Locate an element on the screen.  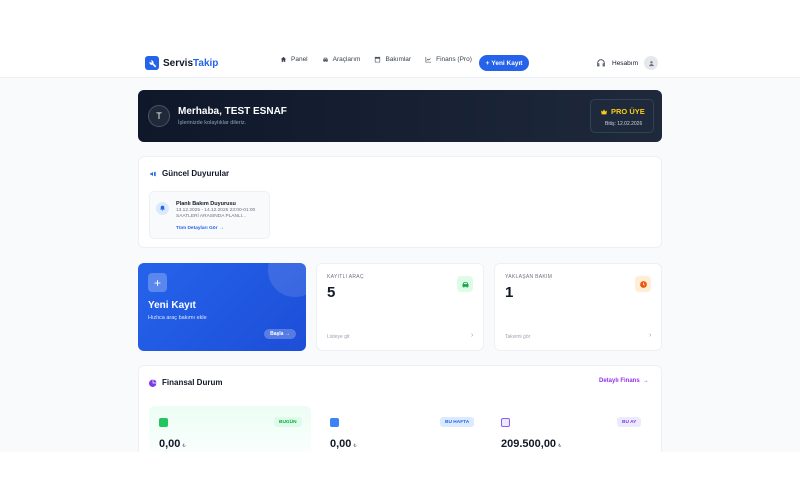
user-icon is located at coordinates (651, 63).